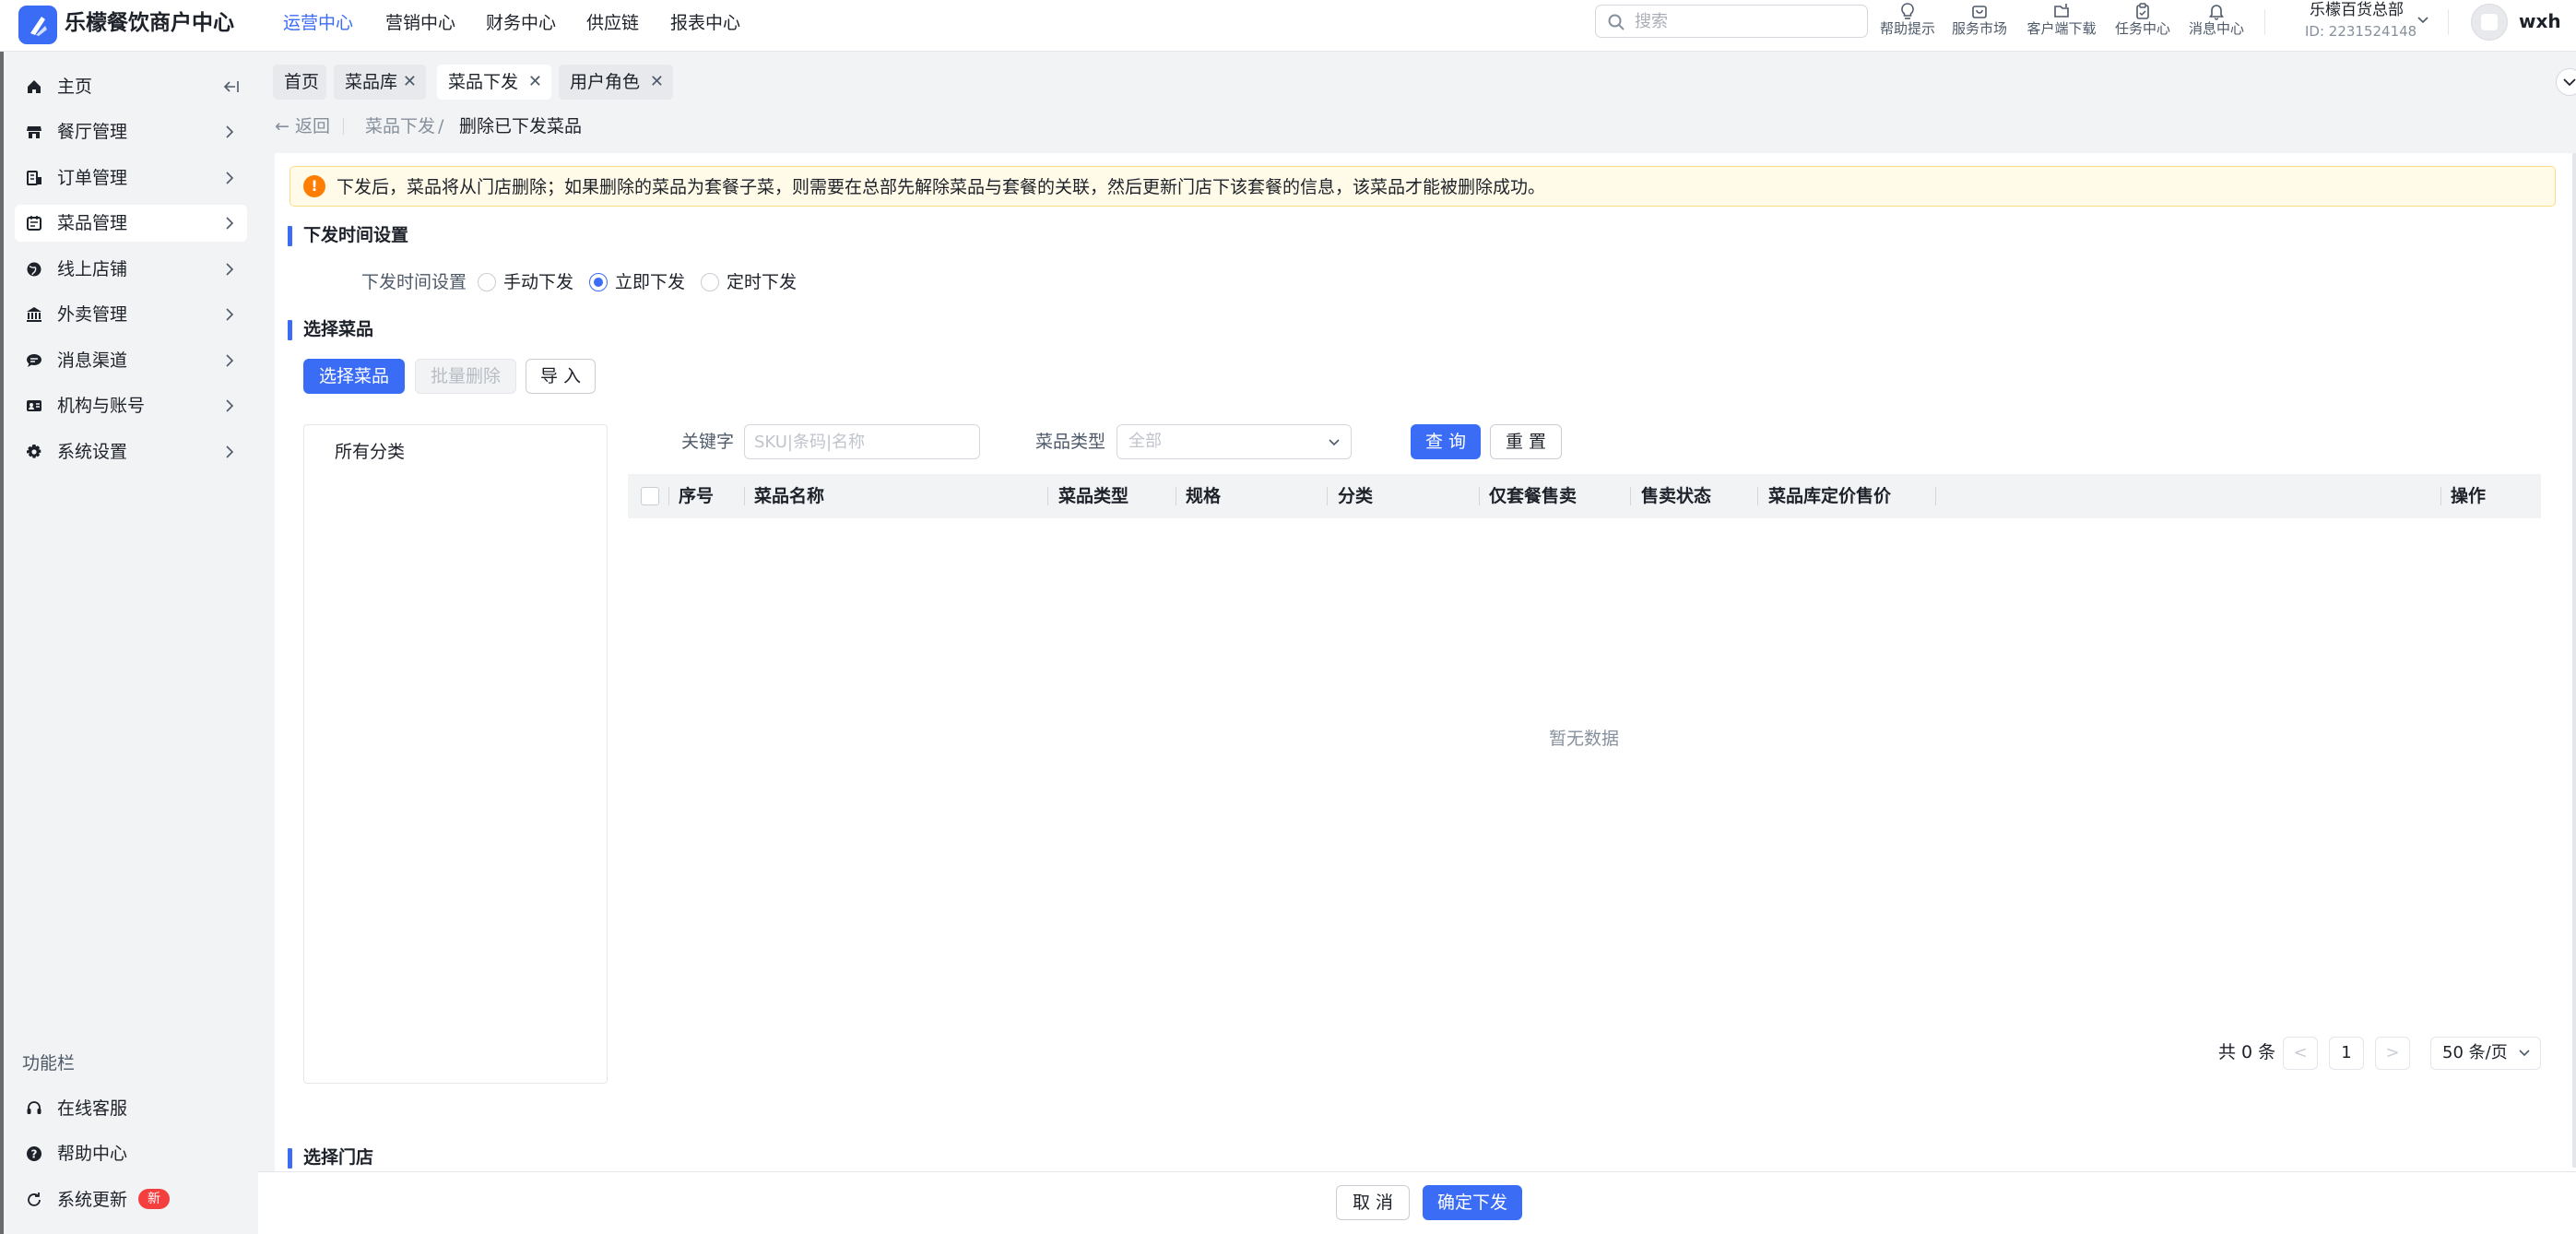 This screenshot has height=1234, width=2576. Describe the element at coordinates (2061, 22) in the screenshot. I see `client-download-button: 客户端下载` at that location.